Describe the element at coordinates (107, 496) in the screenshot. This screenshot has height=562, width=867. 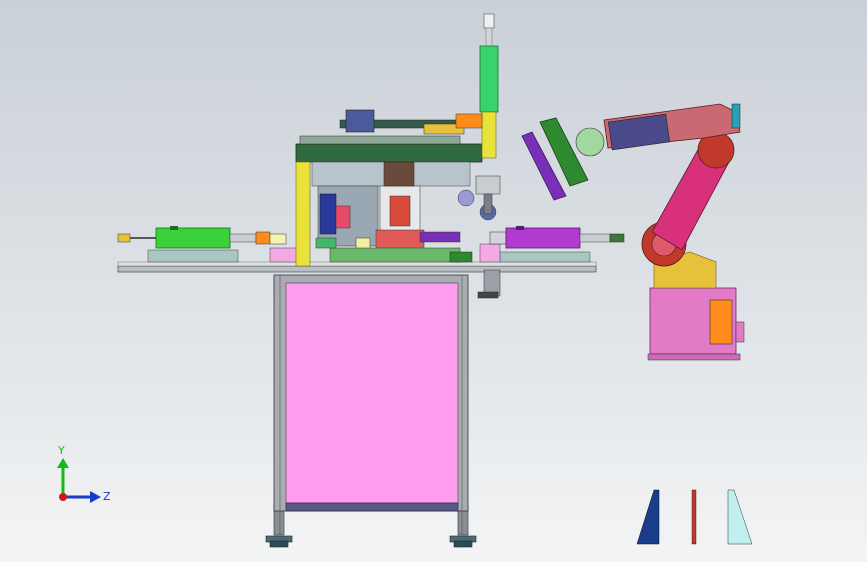
I see `triad-z-label: Z` at that location.